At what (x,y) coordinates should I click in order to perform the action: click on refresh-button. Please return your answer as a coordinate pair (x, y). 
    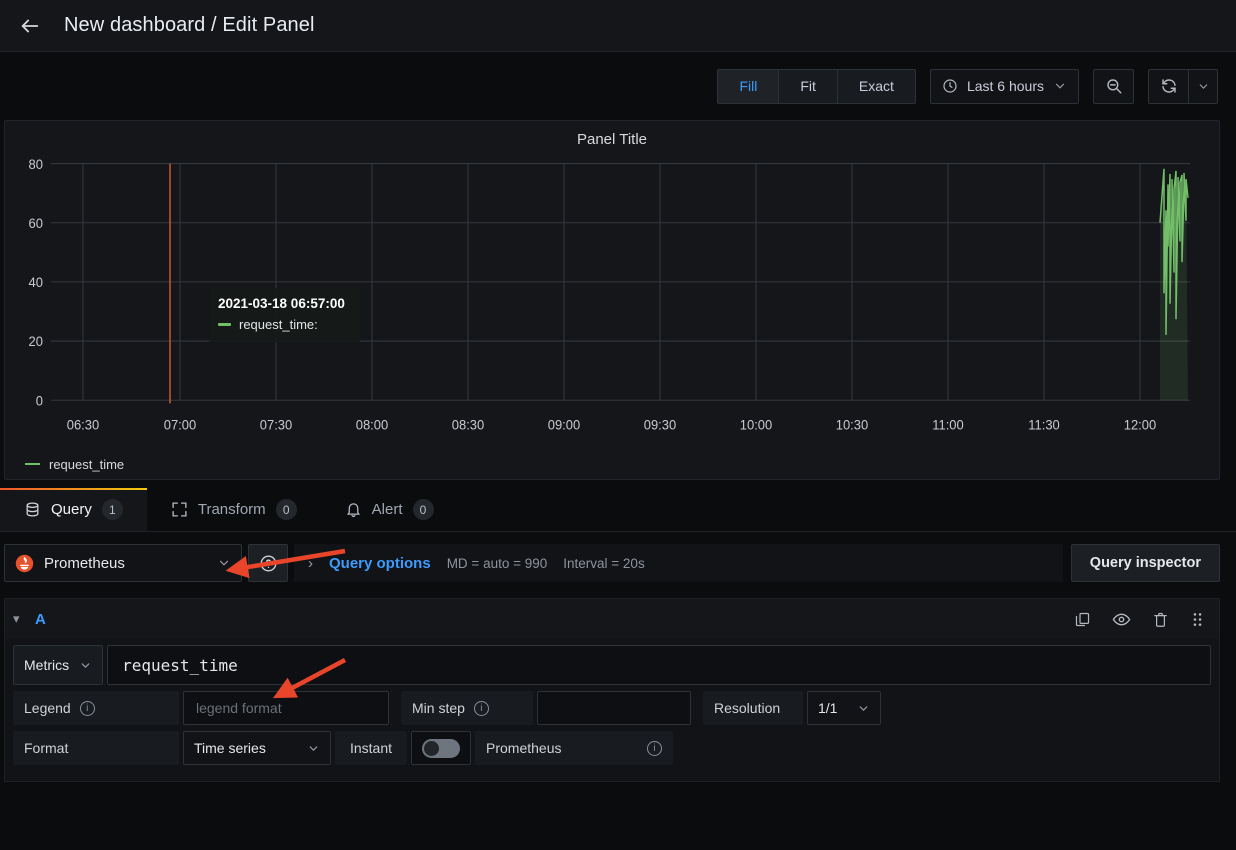
    Looking at the image, I should click on (1168, 86).